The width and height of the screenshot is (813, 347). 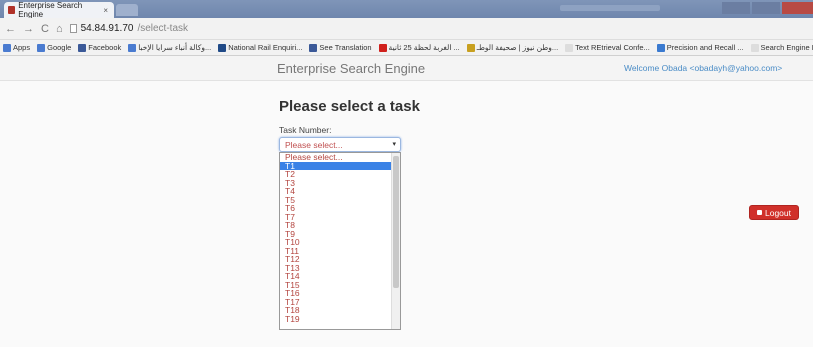 I want to click on page-title: Please select a task, so click(x=349, y=106).